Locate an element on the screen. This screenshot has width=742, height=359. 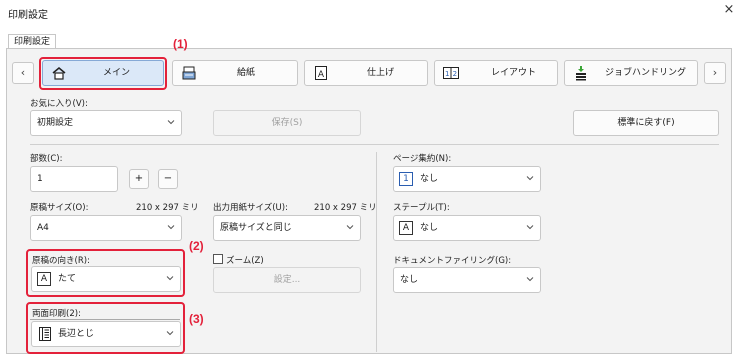
original-size-value: A4 is located at coordinates (43, 228).